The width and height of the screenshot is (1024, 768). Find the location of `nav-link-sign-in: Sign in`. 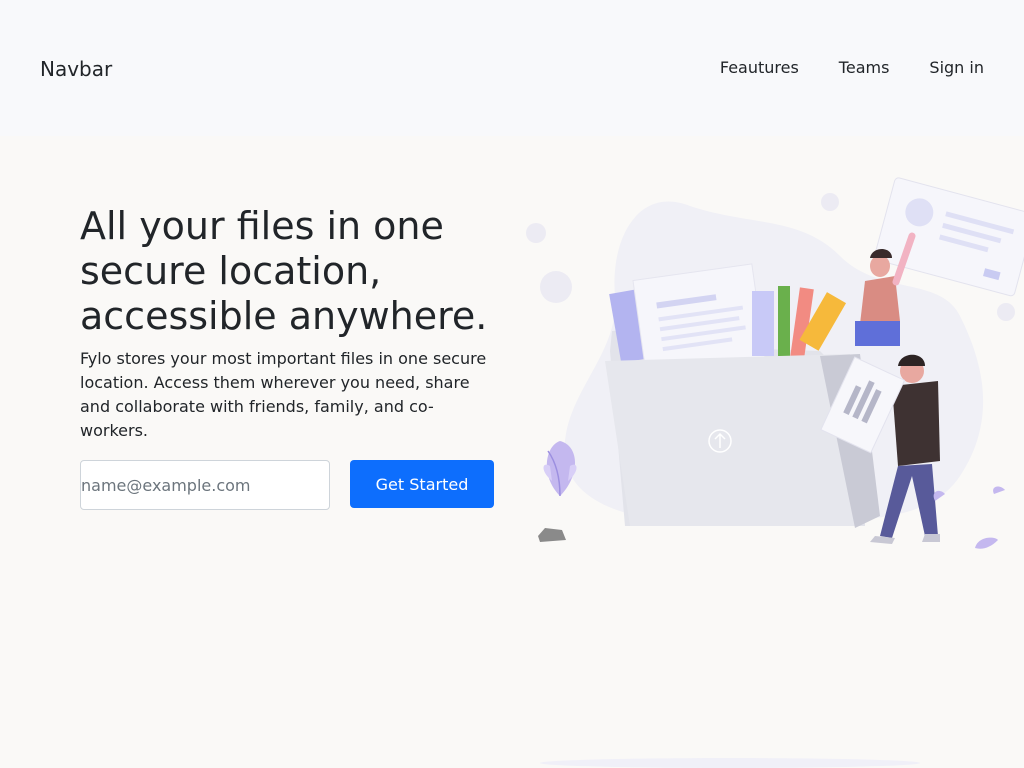

nav-link-sign-in: Sign in is located at coordinates (956, 67).